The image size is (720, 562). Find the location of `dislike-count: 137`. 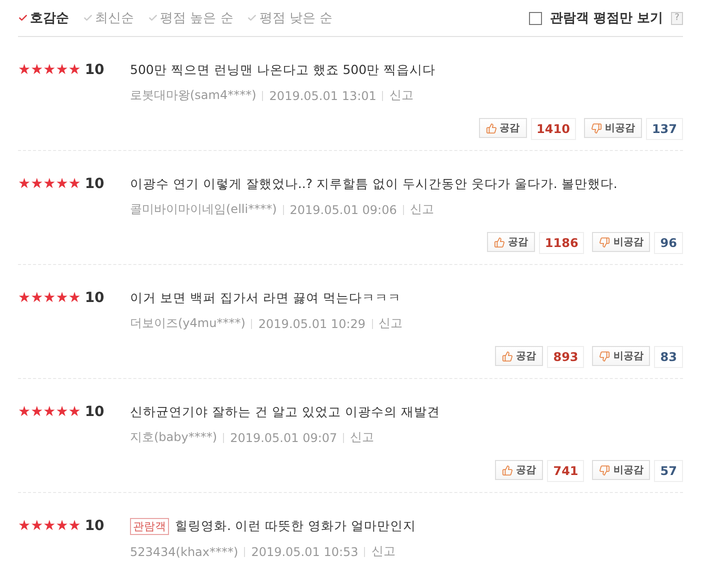

dislike-count: 137 is located at coordinates (664, 129).